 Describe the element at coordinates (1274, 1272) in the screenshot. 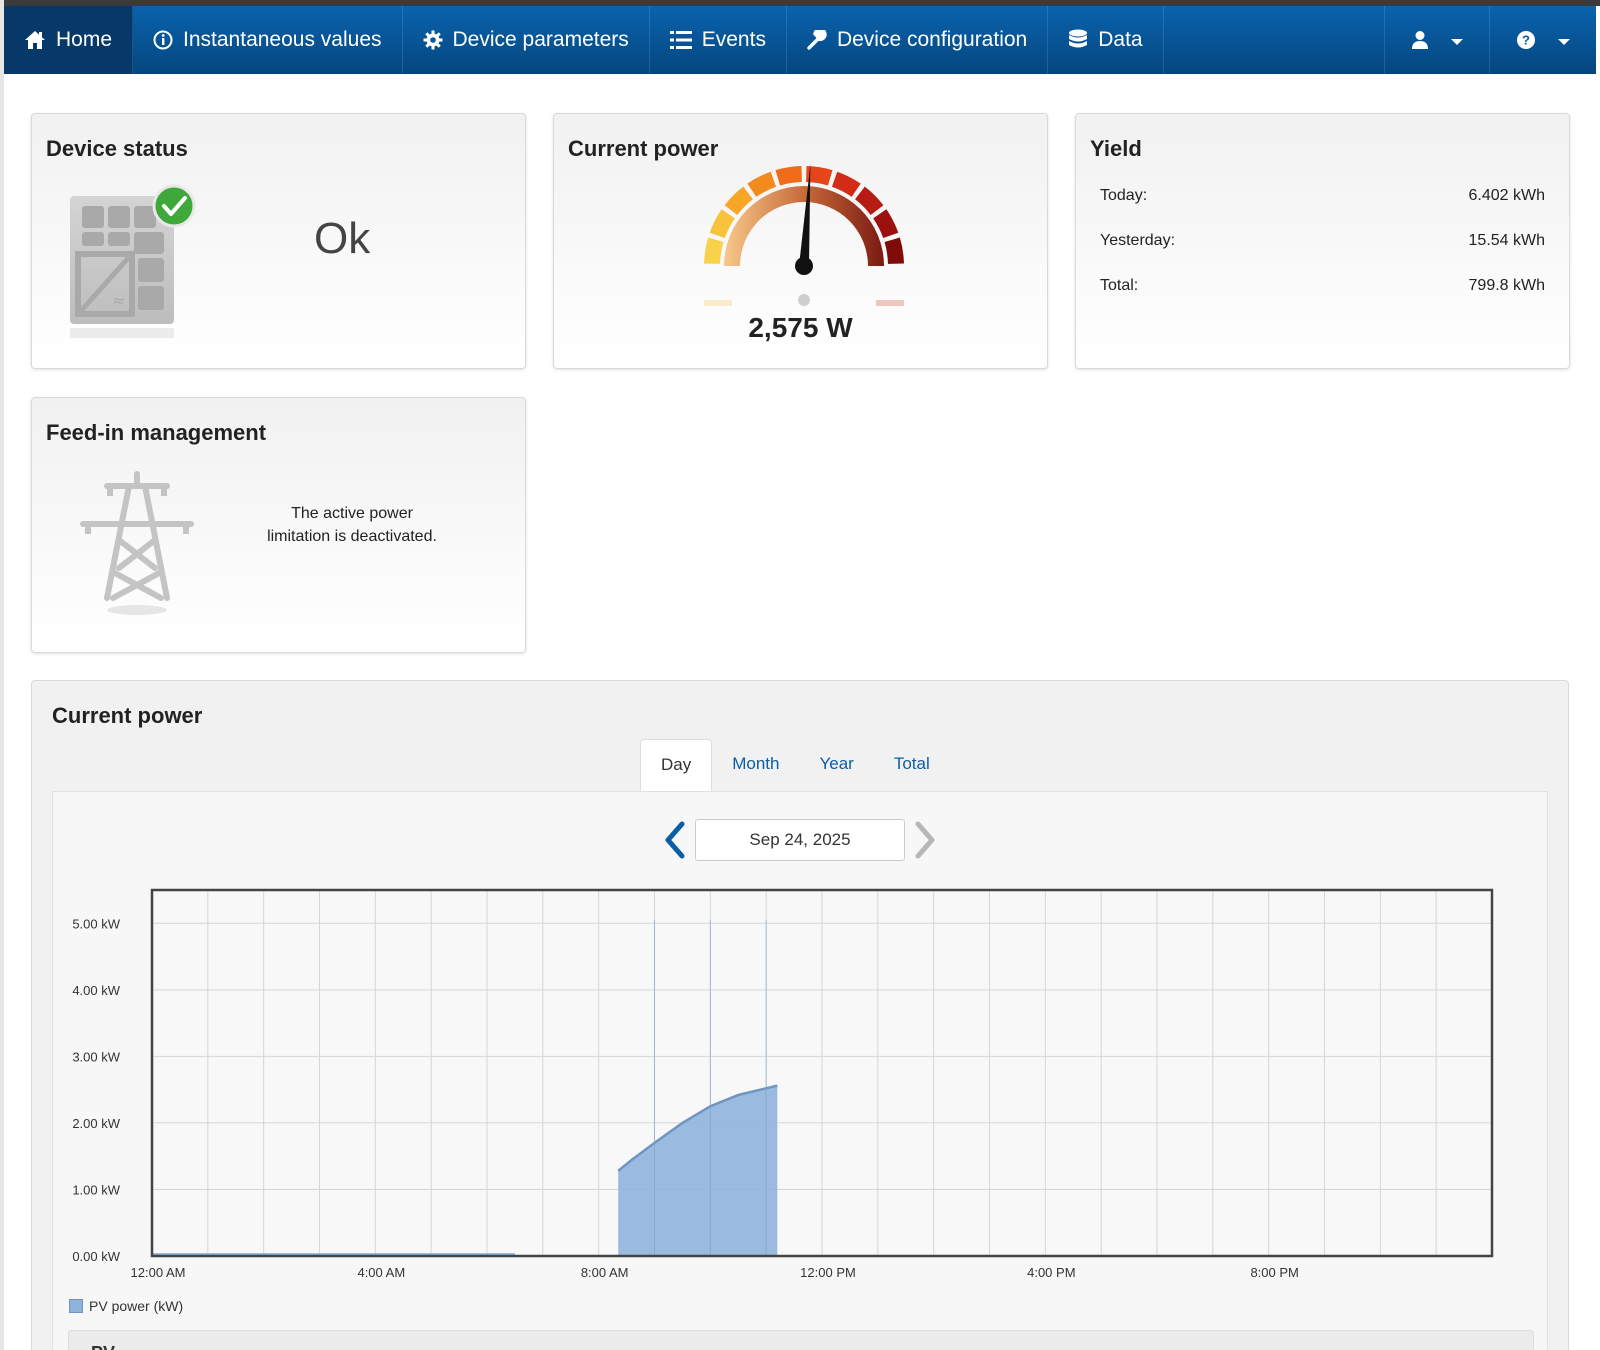

I see `x-tick-label: 8:00 PM` at that location.